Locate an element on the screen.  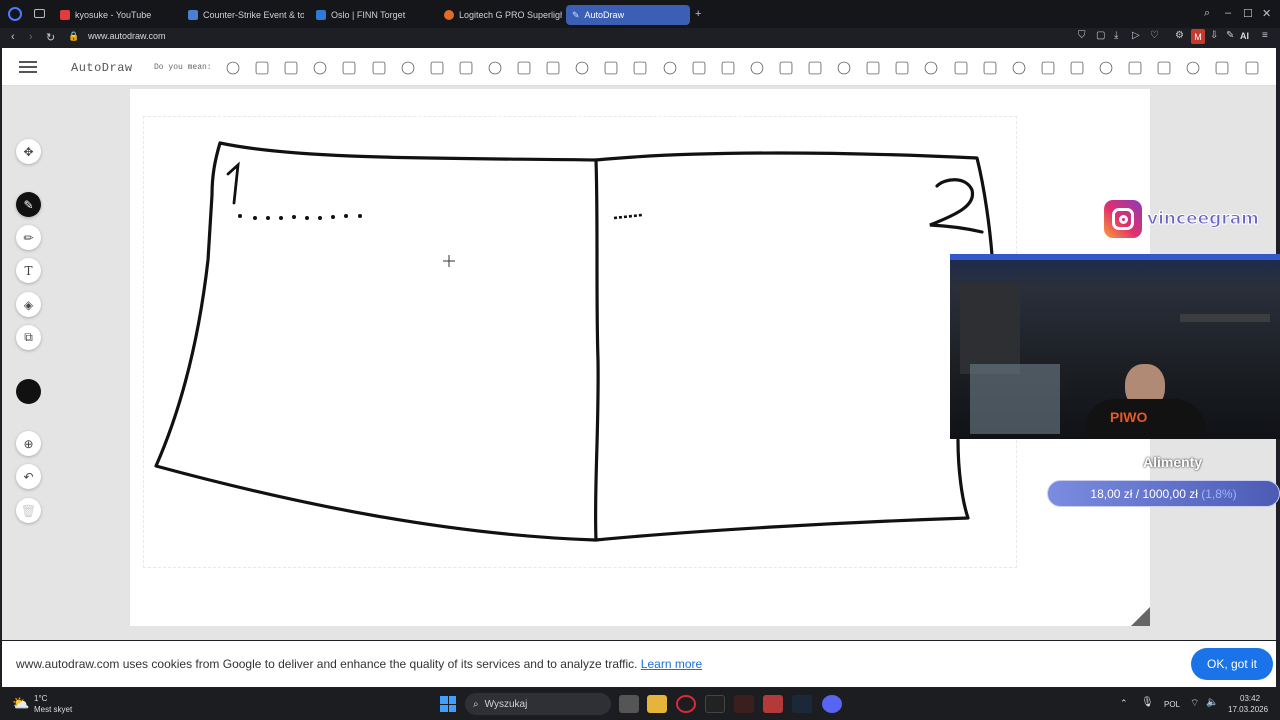
task-view-icon is located at coordinates (629, 704).